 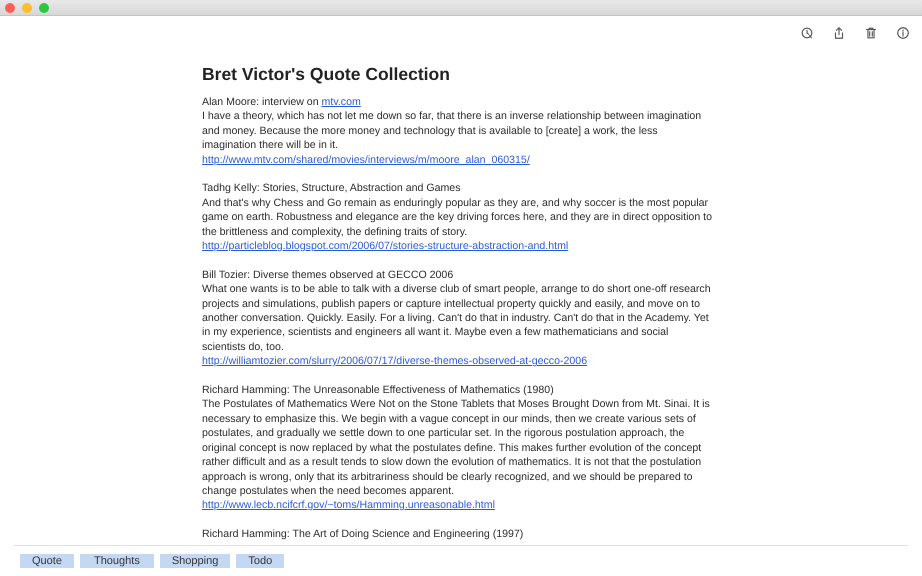 I want to click on trash-icon, so click(x=871, y=33).